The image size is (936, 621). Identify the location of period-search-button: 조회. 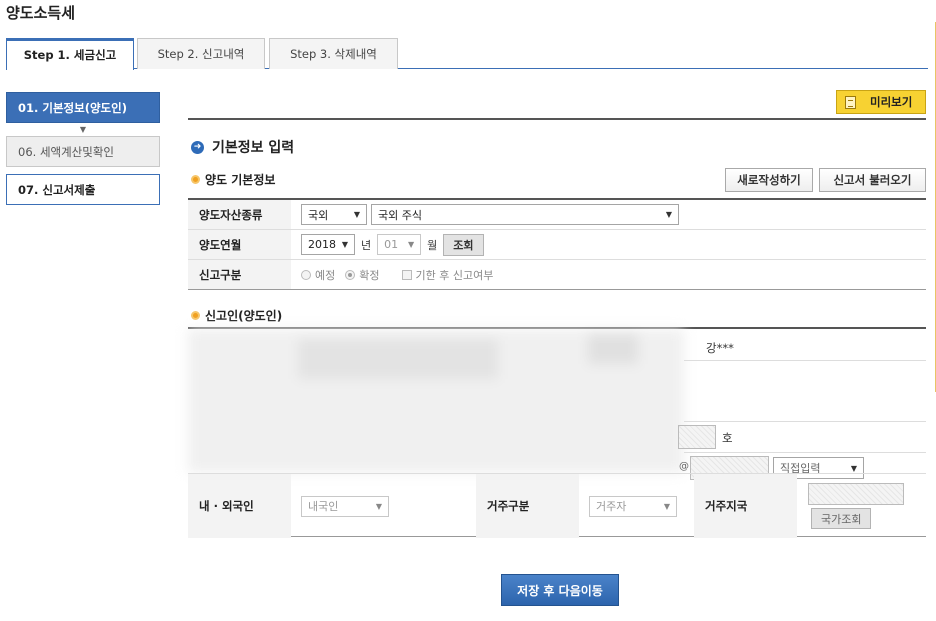
(463, 244).